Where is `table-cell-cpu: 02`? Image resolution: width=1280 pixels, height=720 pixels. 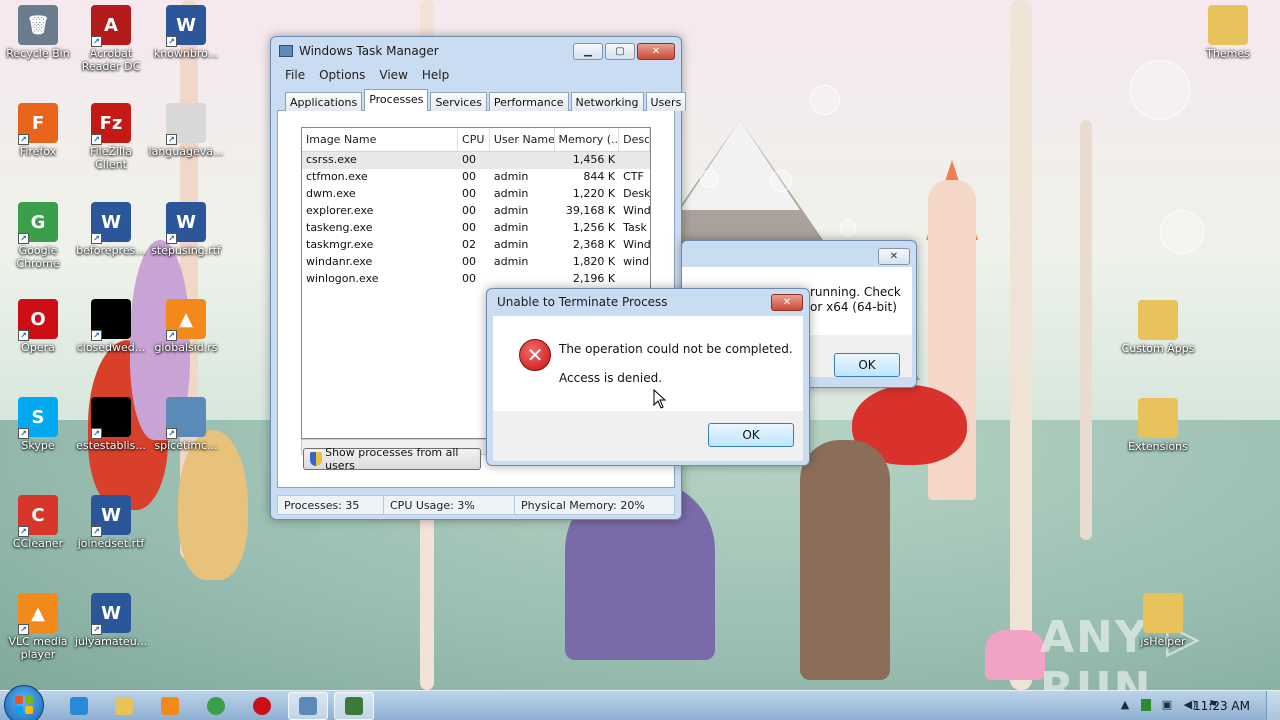
table-cell-cpu: 02 is located at coordinates (469, 244).